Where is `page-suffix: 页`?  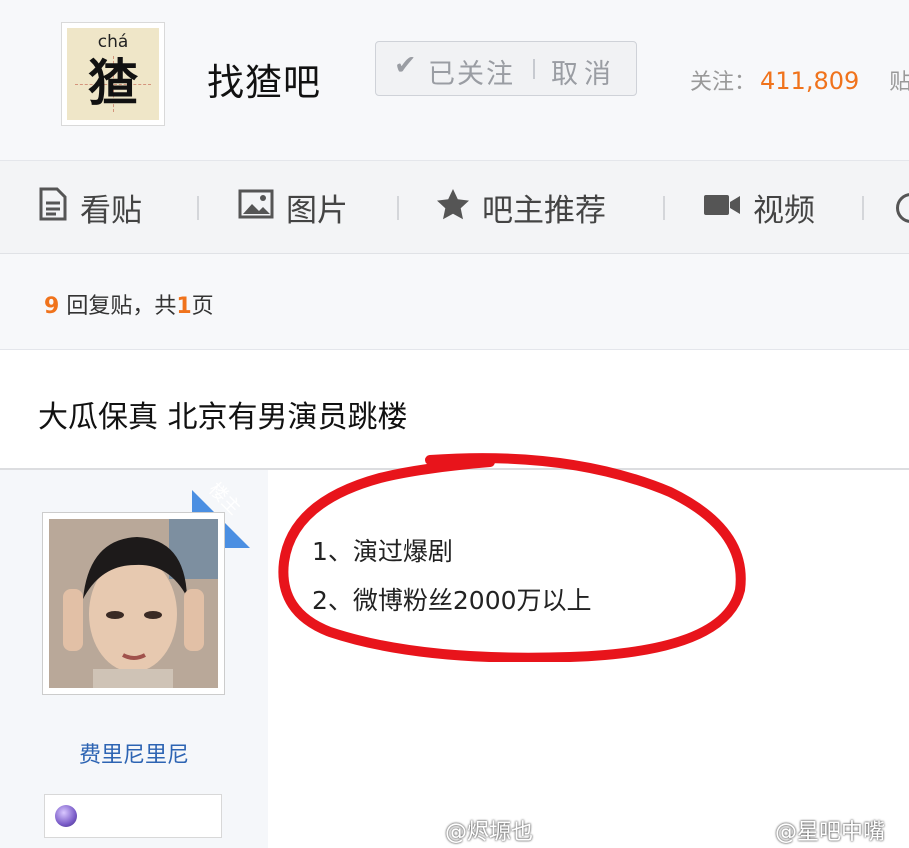
page-suffix: 页 is located at coordinates (202, 306).